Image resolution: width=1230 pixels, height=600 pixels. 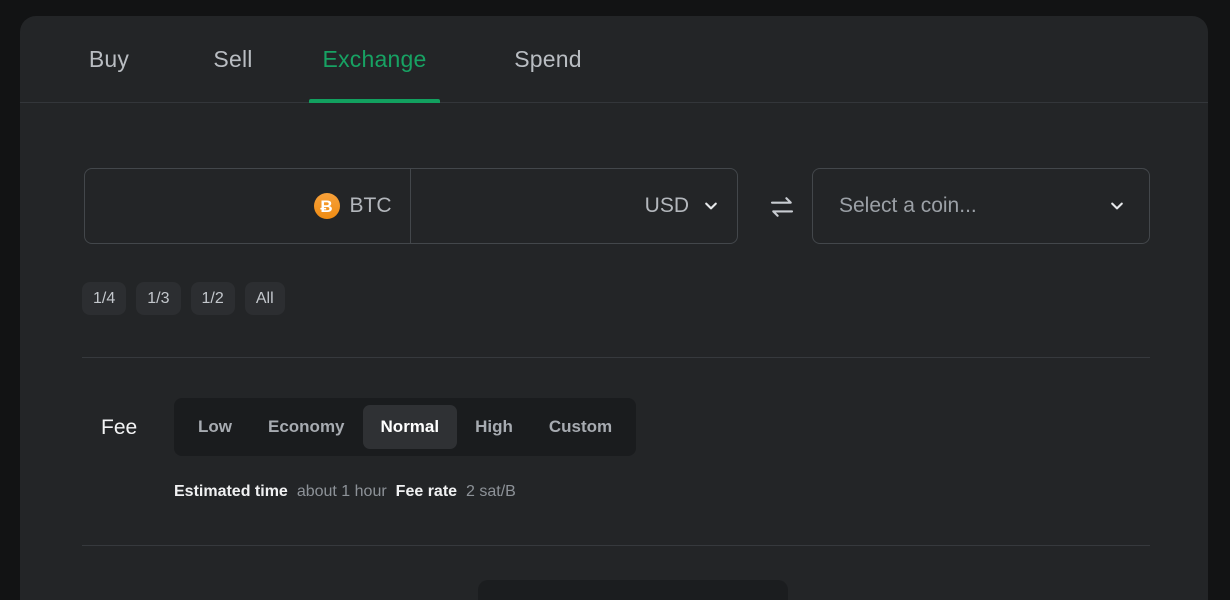 I want to click on crypto-amount-input: Ƀ BTC, so click(x=248, y=206).